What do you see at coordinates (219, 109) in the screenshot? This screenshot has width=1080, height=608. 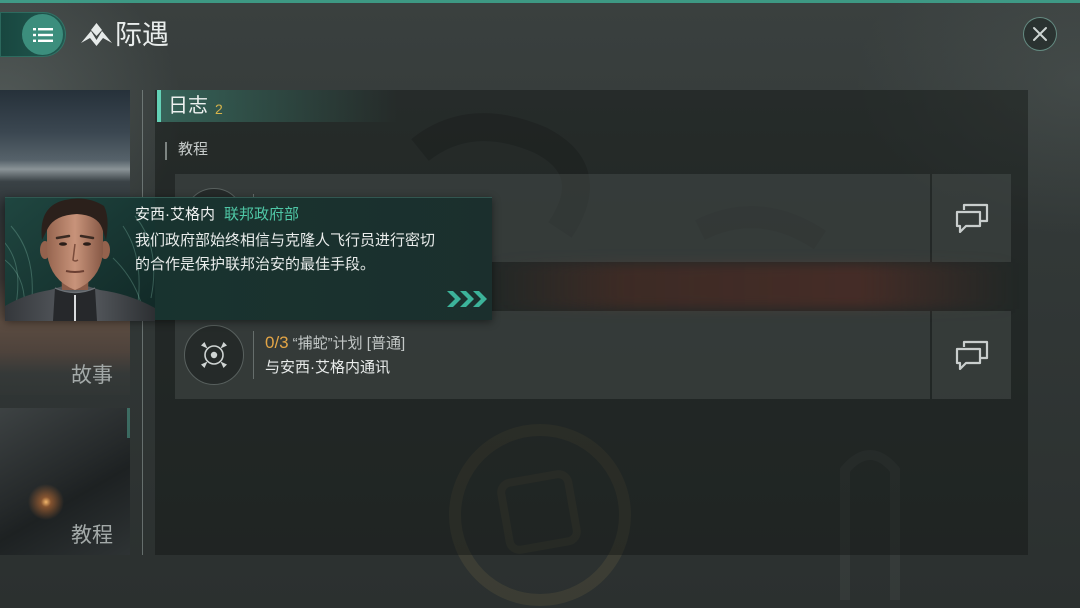 I see `log-count-badge: 2` at bounding box center [219, 109].